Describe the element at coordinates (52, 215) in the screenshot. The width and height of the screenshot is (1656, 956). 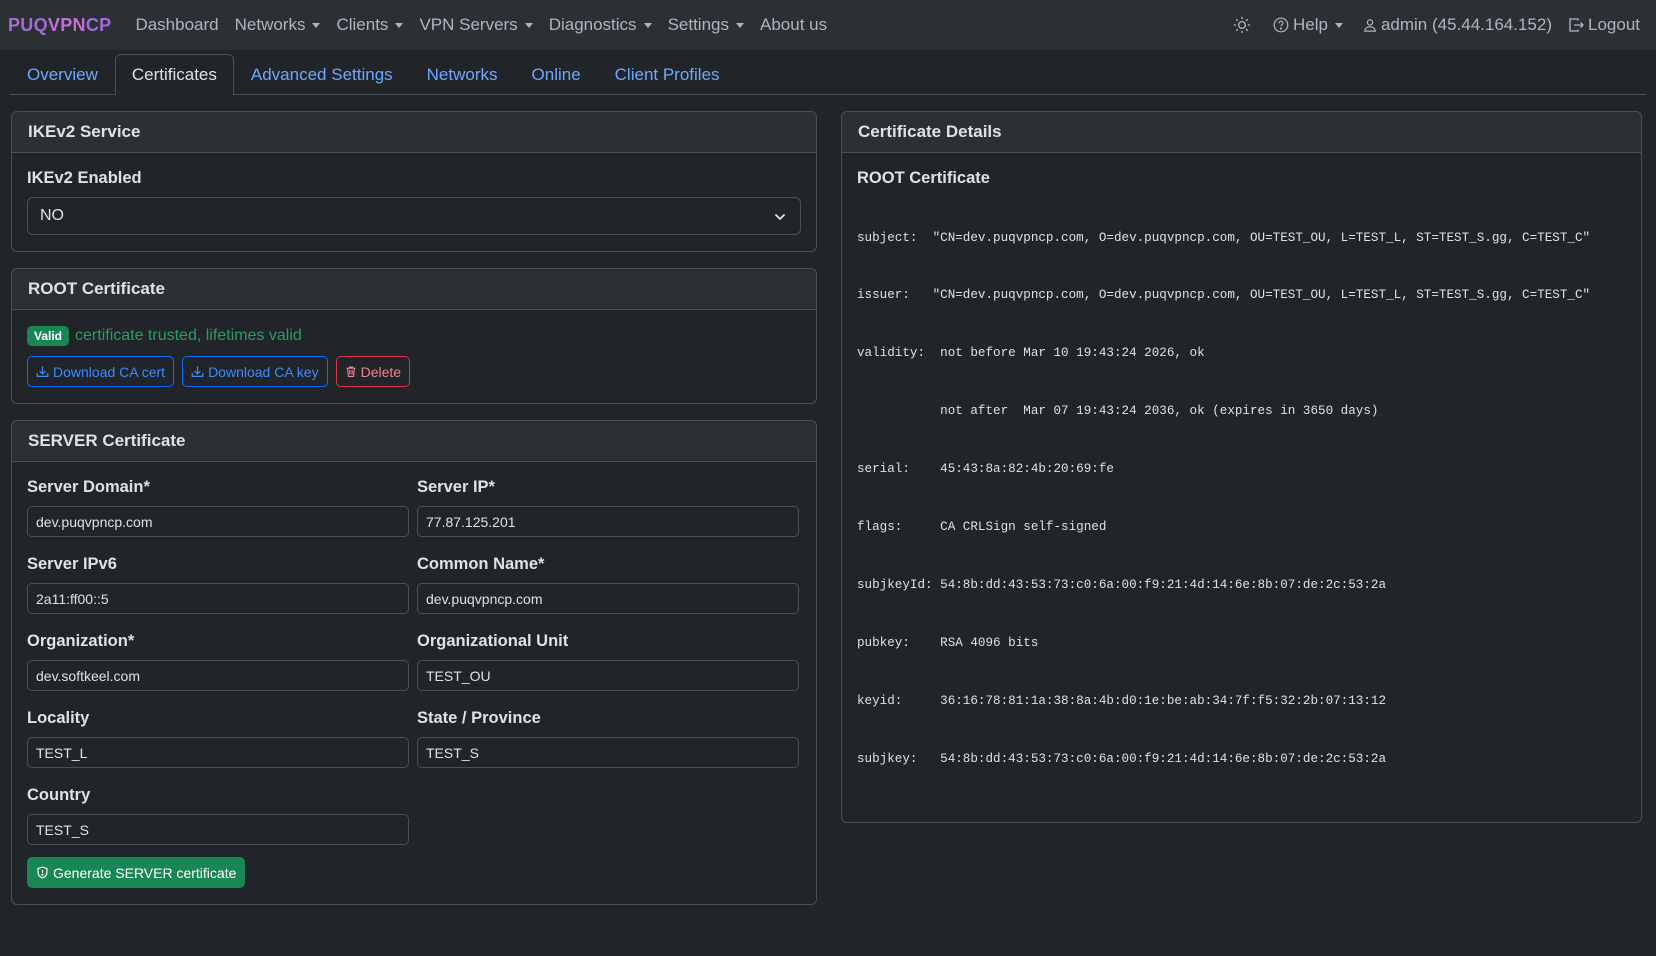
I see `ikev2-enabled-value: NO` at that location.